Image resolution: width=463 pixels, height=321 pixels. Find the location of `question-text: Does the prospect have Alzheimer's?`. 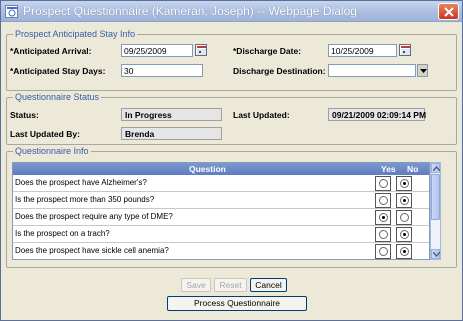

question-text: Does the prospect have Alzheimer's? is located at coordinates (81, 182).